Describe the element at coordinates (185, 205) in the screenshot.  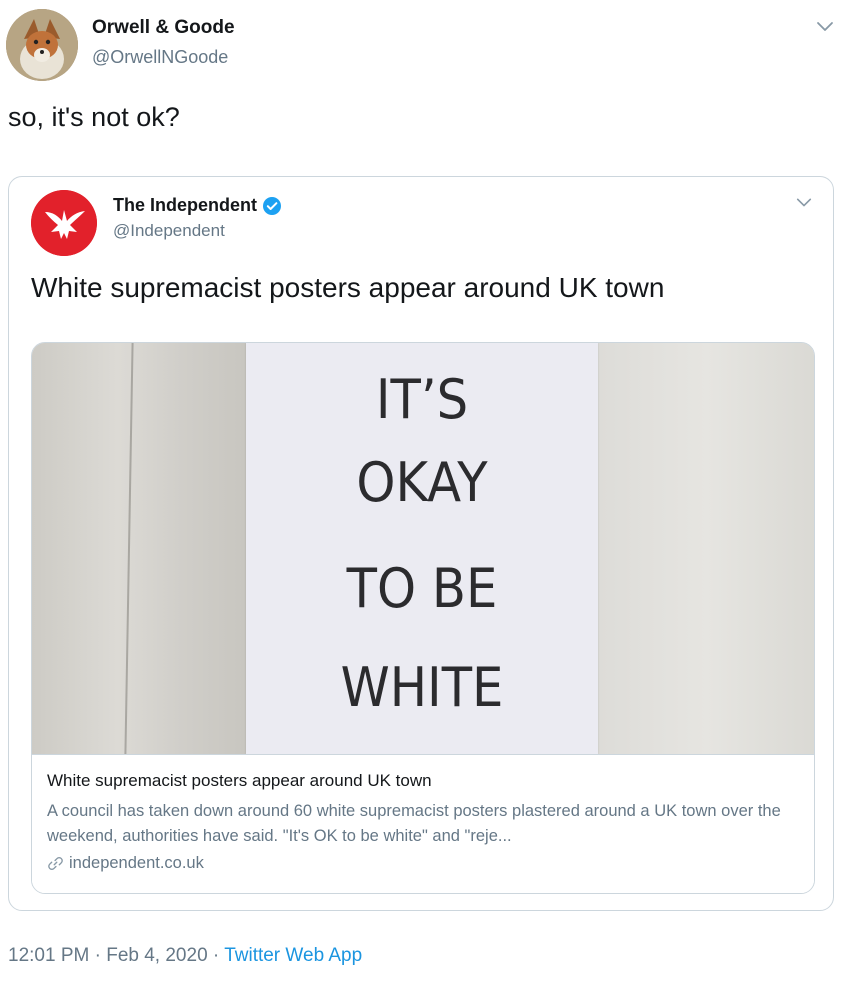
I see `quoted-author-name-text: The Independent` at that location.